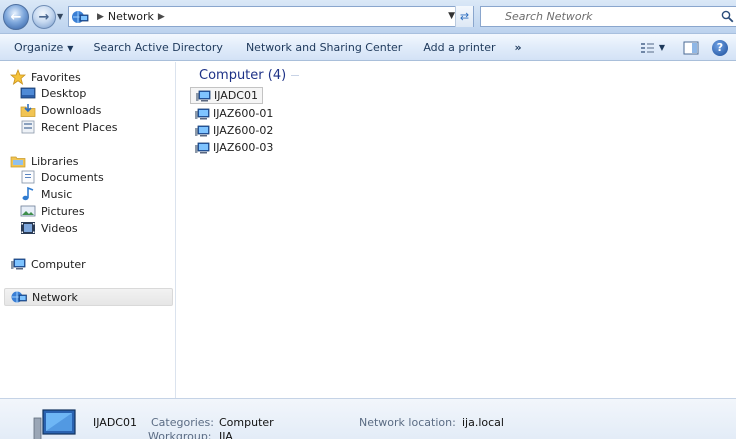 This screenshot has height=439, width=736. I want to click on search-placeholder: Search Network, so click(549, 16).